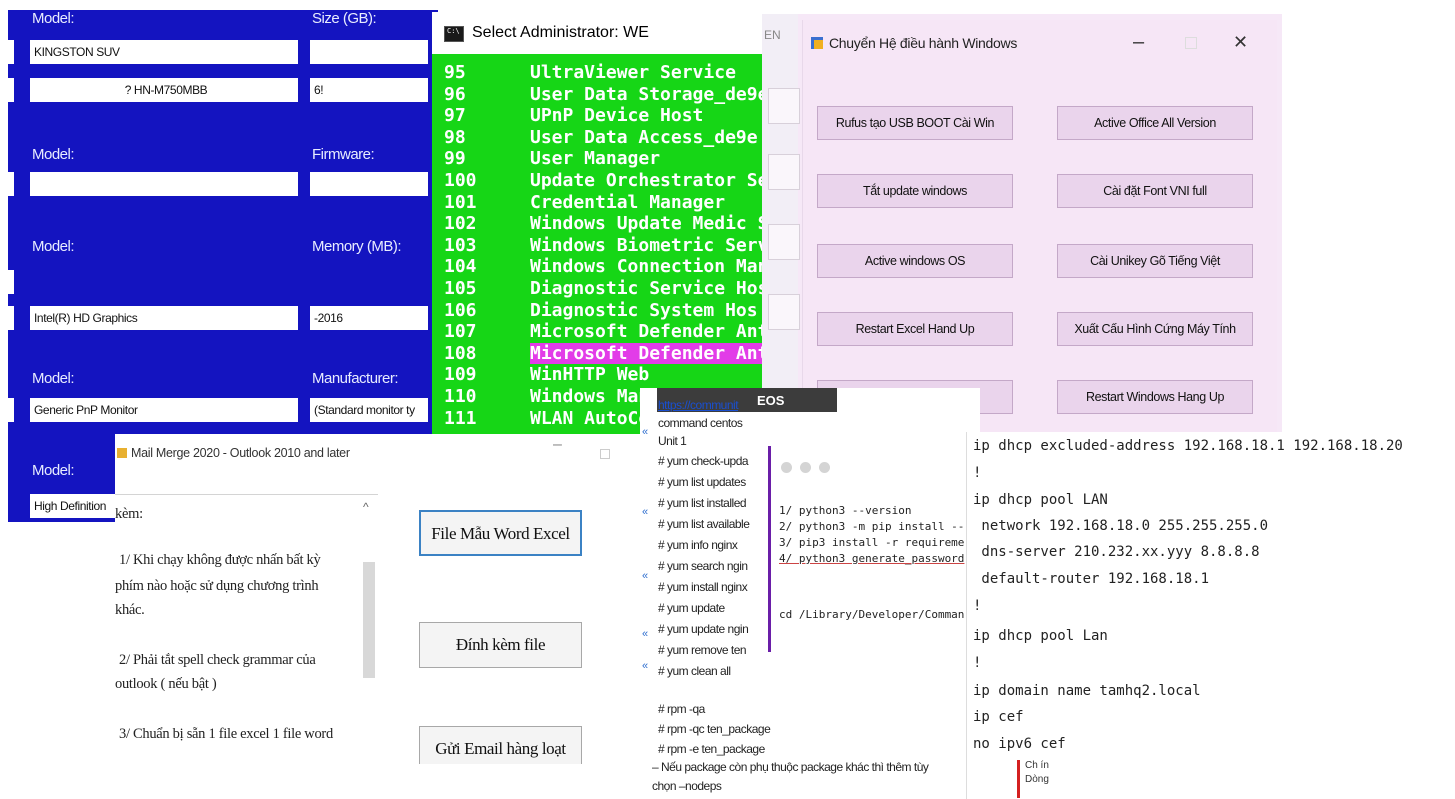 This screenshot has height=799, width=1455. What do you see at coordinates (355, 378) in the screenshot?
I see `manufacturer-label: Manufacturer:` at bounding box center [355, 378].